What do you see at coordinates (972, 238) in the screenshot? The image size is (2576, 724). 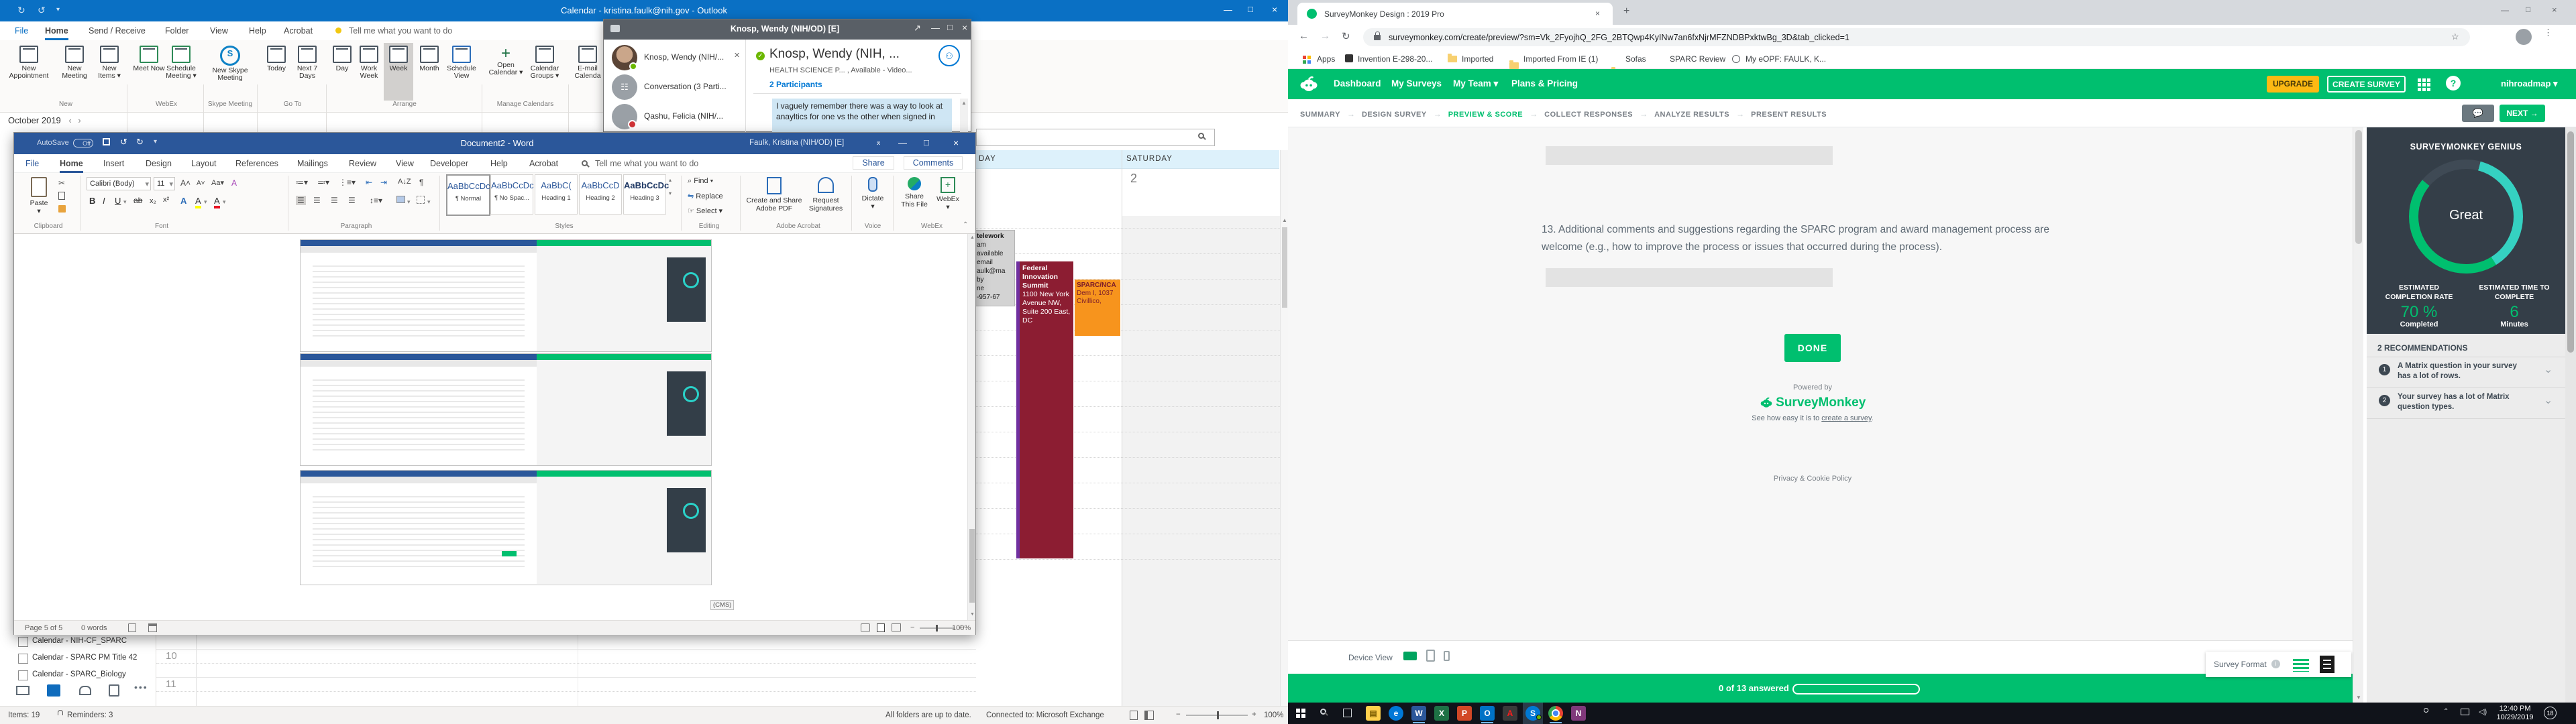 I see `scroll-up-icon: ▲` at bounding box center [972, 238].